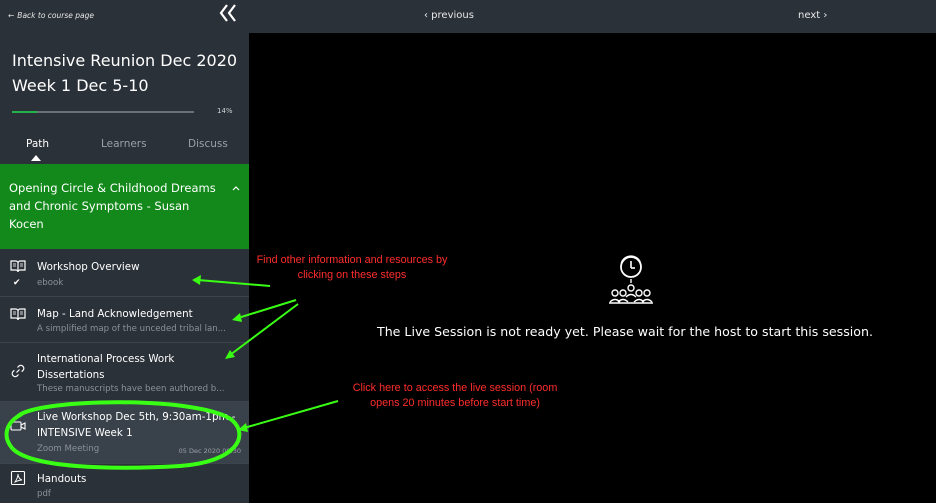  I want to click on back-to-course-link: ← Back to course page, so click(51, 15).